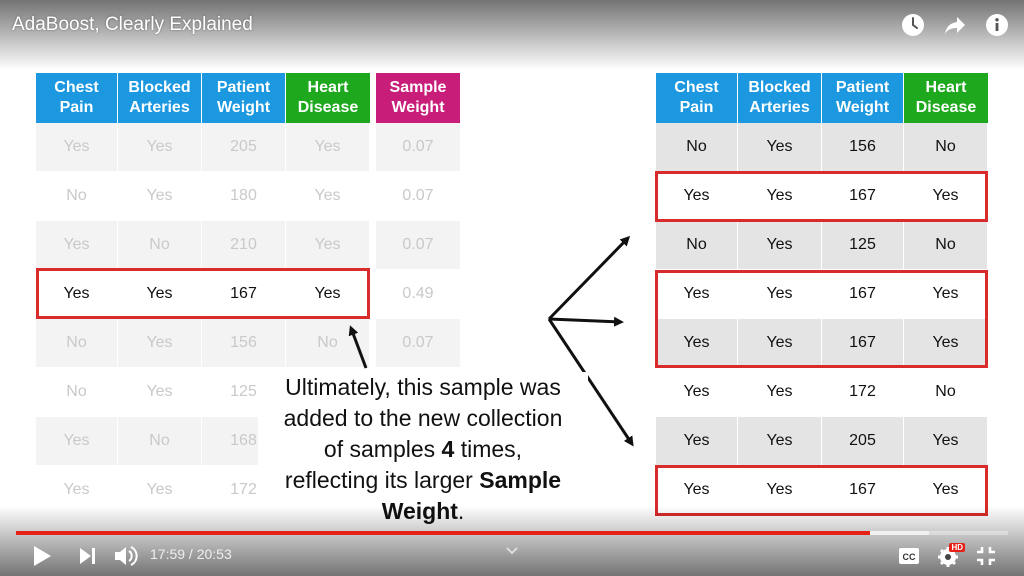 This screenshot has height=576, width=1024. Describe the element at coordinates (488, 449) in the screenshot. I see `caption-text: times,` at that location.